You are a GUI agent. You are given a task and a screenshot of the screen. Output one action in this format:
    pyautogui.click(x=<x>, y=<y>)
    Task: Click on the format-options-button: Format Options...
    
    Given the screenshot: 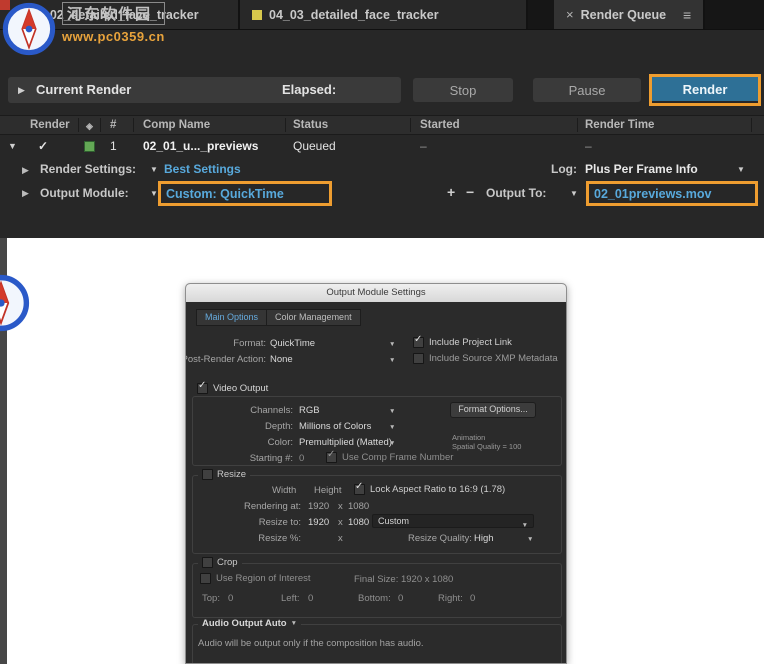 What is the action you would take?
    pyautogui.click(x=493, y=410)
    